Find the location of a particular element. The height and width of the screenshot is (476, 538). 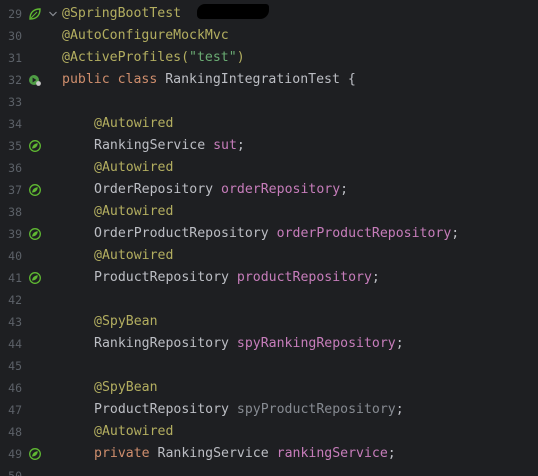

code-line: 38 @Autowired is located at coordinates (269, 212).